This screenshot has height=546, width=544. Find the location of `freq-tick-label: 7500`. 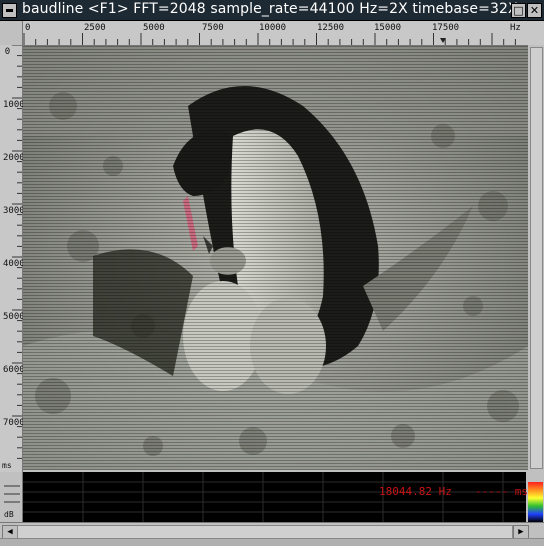

freq-tick-label: 7500 is located at coordinates (213, 28).